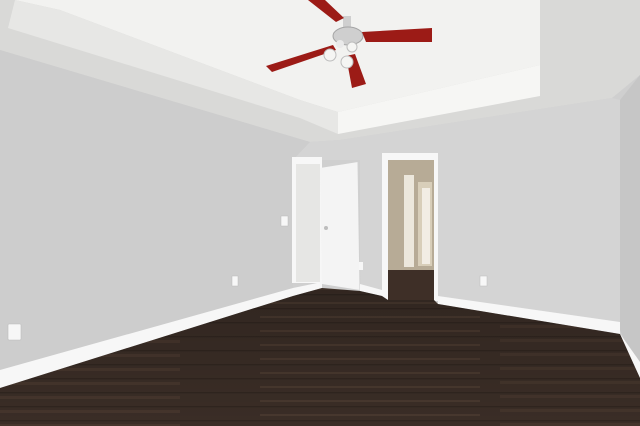 The width and height of the screenshot is (640, 426). Describe the element at coordinates (284, 221) in the screenshot. I see `switch-icon` at that location.